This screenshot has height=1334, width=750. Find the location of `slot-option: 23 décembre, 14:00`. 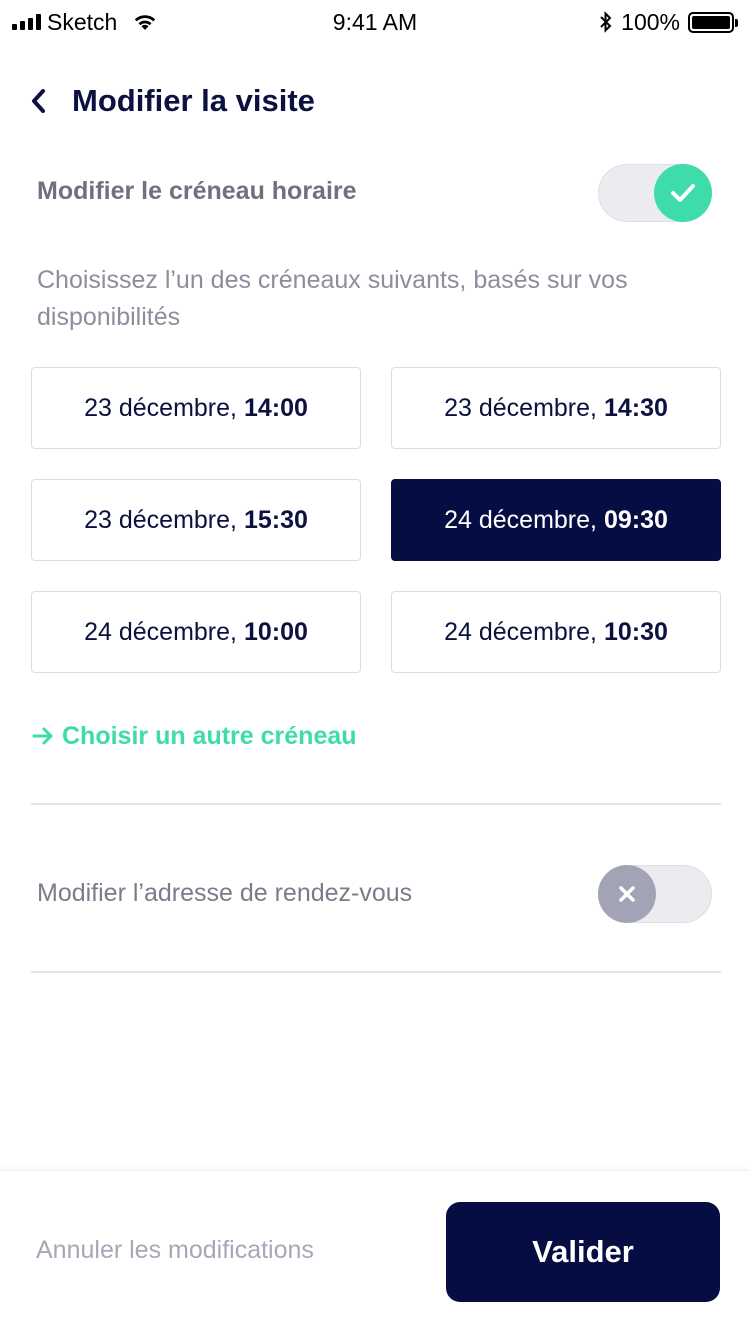

slot-option: 23 décembre, 14:00 is located at coordinates (196, 408).